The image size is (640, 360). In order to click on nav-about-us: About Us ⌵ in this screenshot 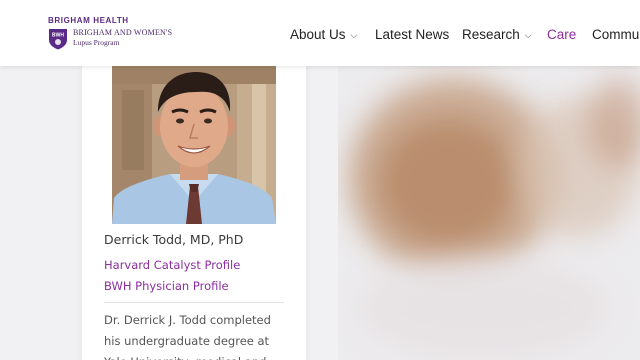, I will do `click(323, 34)`.